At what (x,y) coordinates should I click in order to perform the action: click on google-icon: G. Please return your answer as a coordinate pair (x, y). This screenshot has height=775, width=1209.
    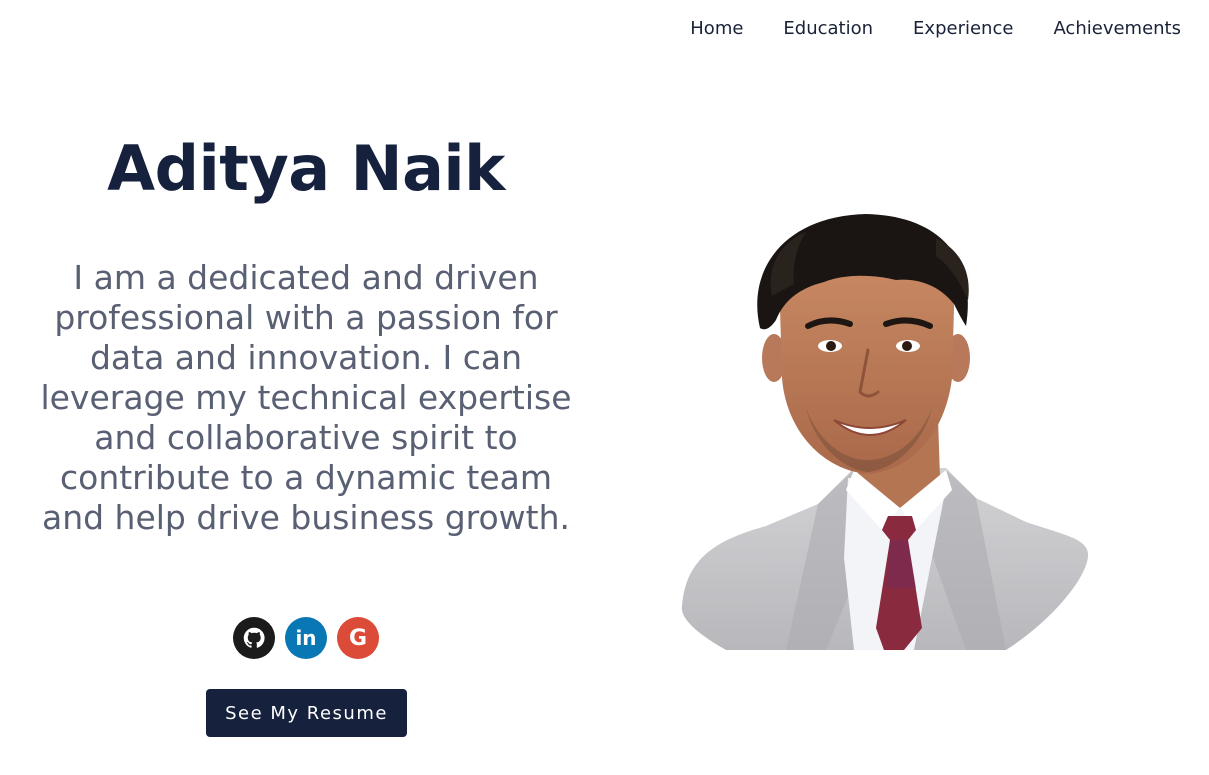
    Looking at the image, I should click on (358, 638).